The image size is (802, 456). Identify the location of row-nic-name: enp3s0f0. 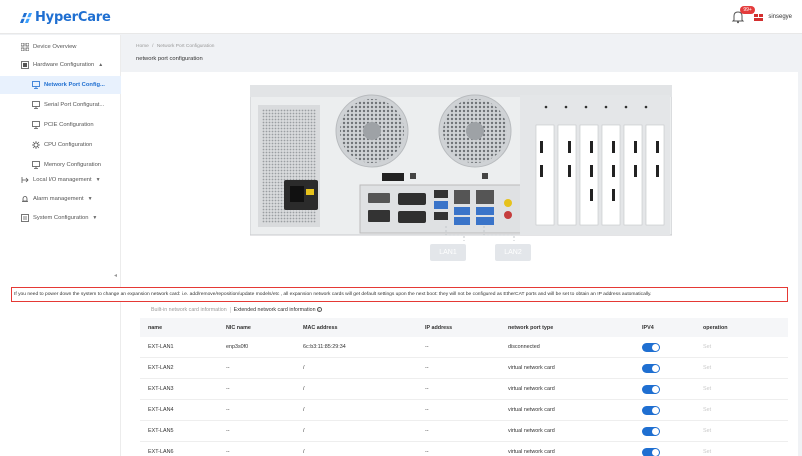
(237, 347).